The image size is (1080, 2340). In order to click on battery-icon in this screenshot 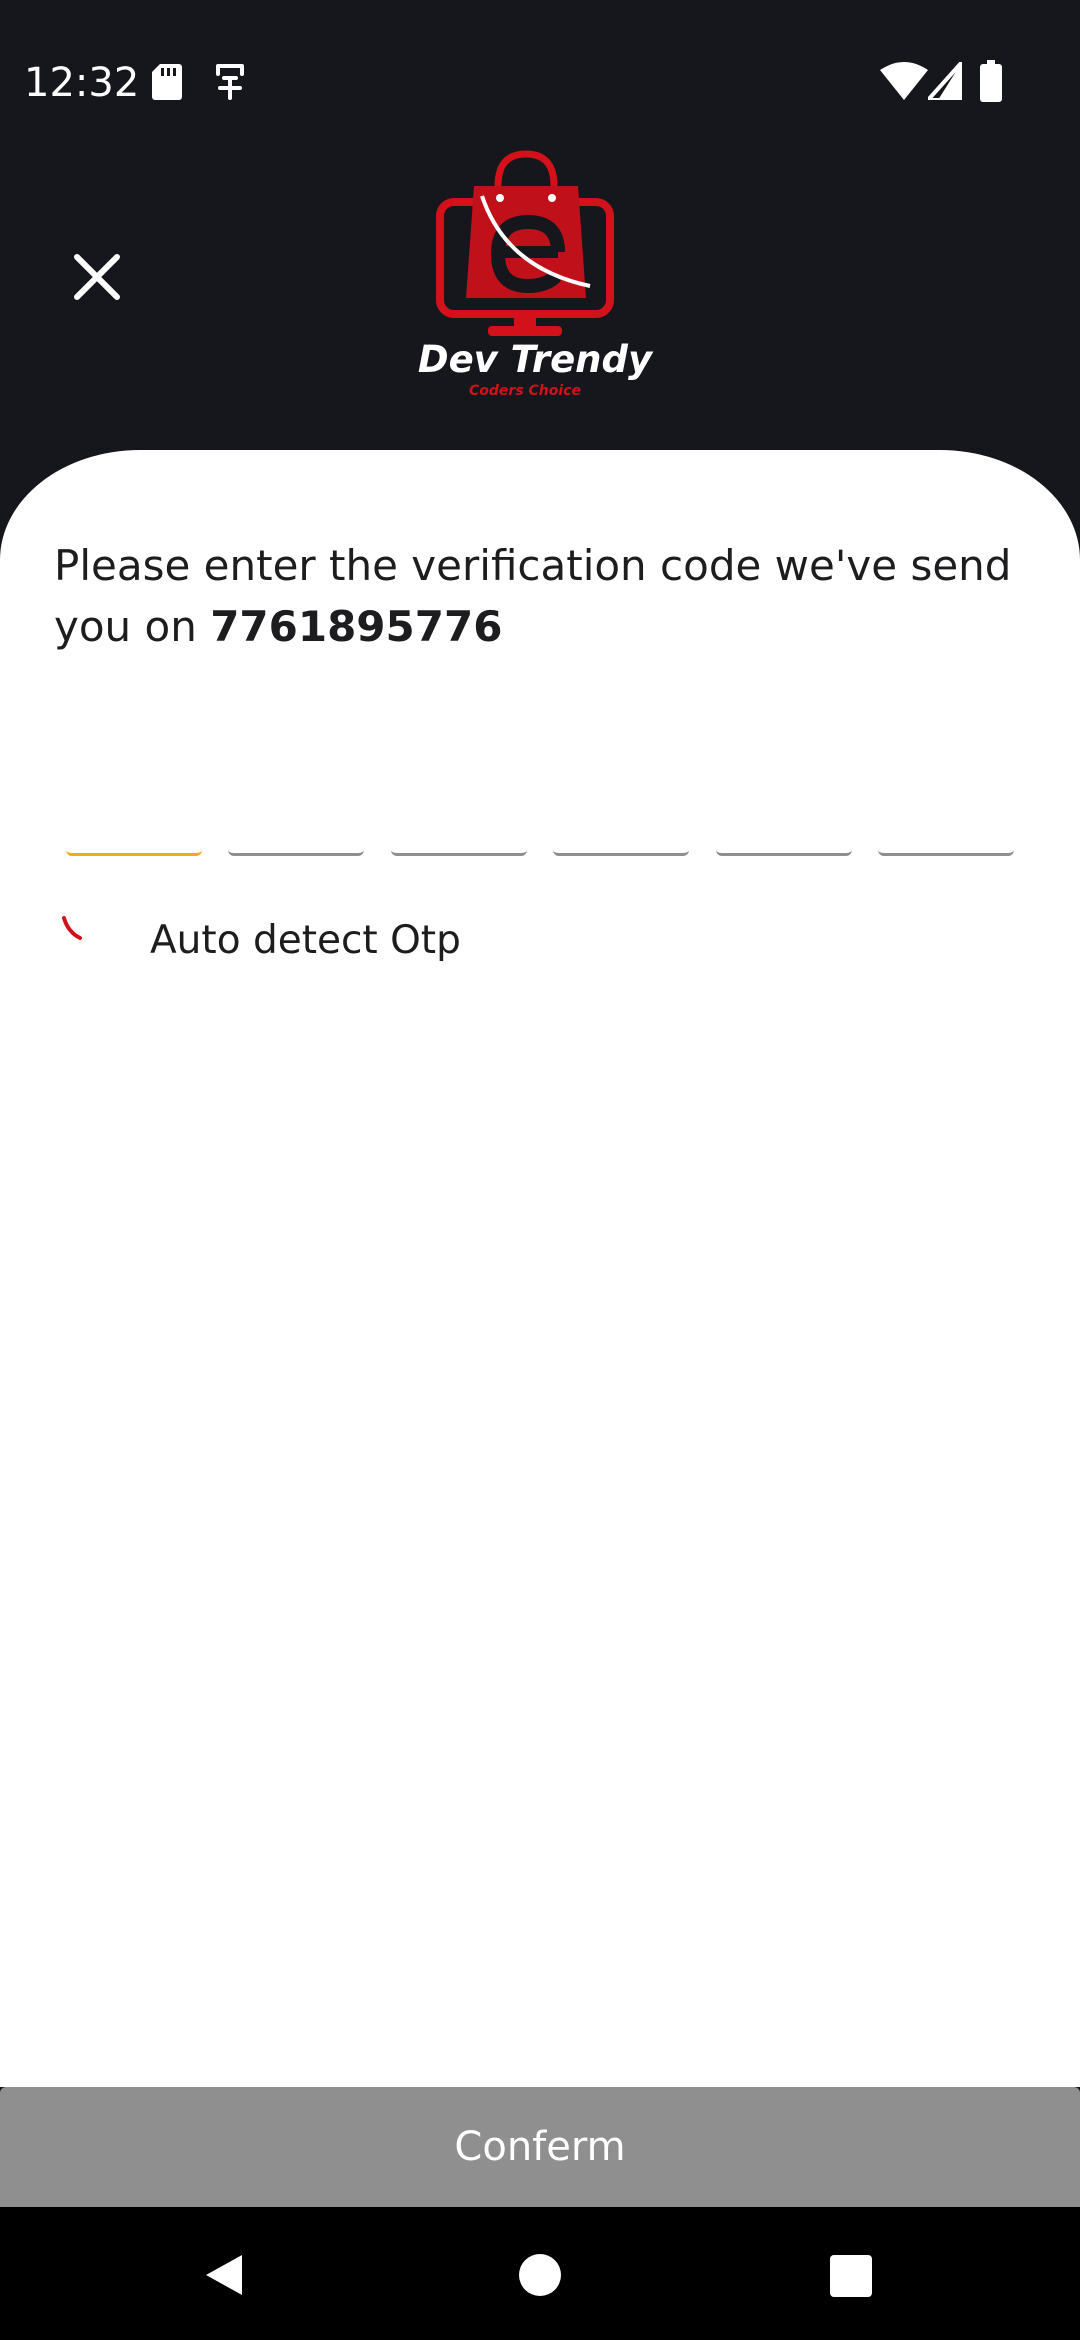, I will do `click(991, 81)`.